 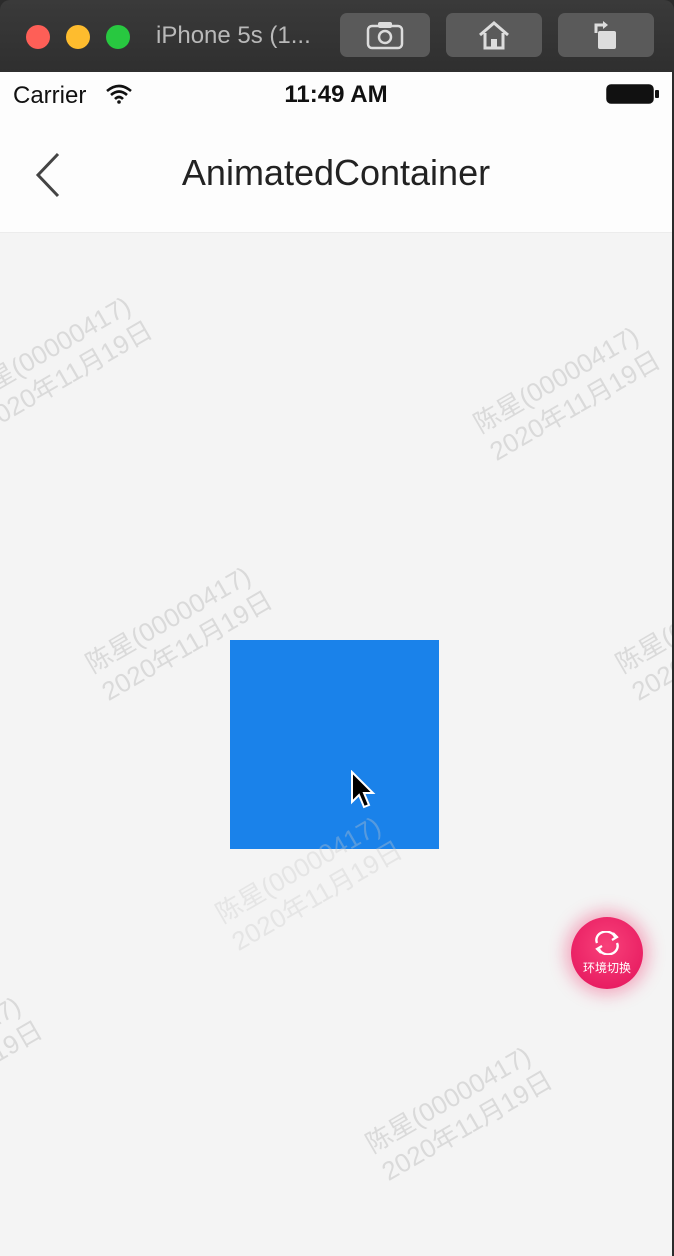 I want to click on status-time: 11:49 AM, so click(x=336, y=94).